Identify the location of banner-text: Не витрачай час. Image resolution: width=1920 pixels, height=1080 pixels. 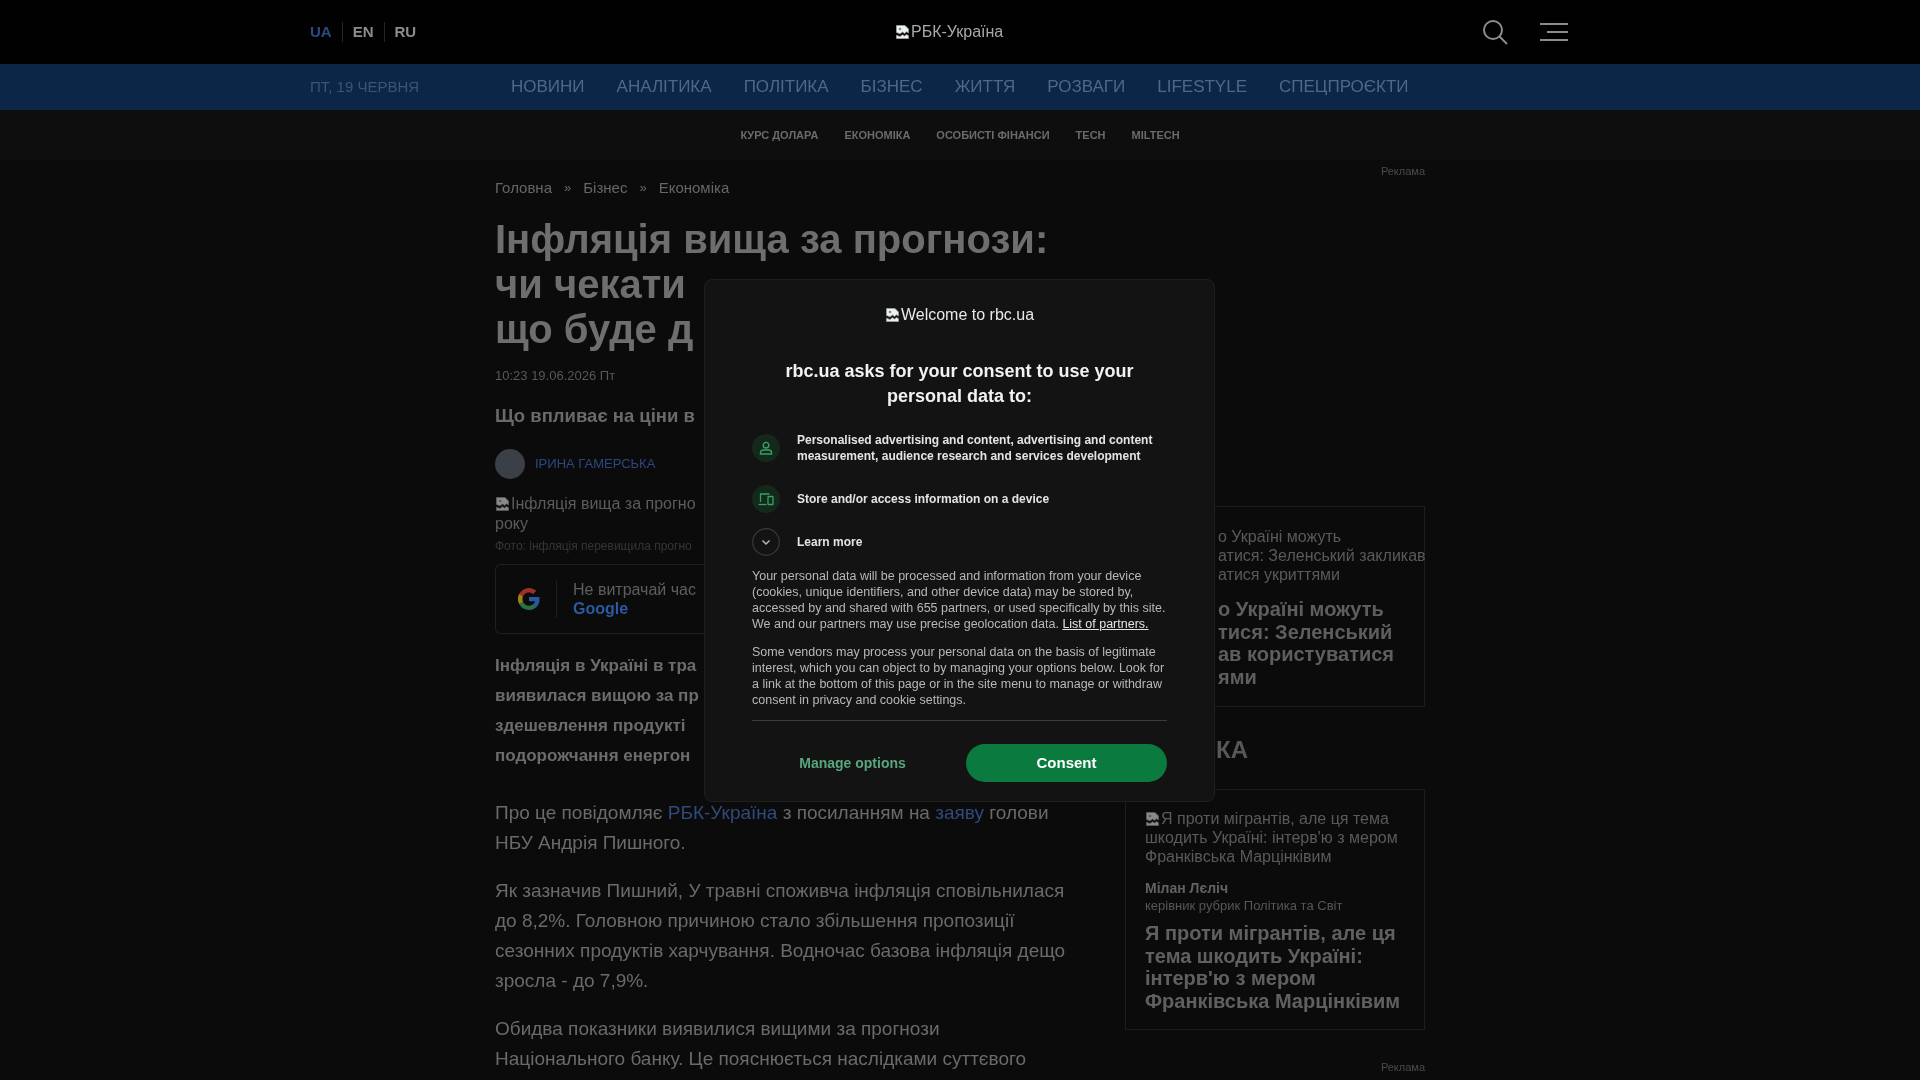
(634, 589).